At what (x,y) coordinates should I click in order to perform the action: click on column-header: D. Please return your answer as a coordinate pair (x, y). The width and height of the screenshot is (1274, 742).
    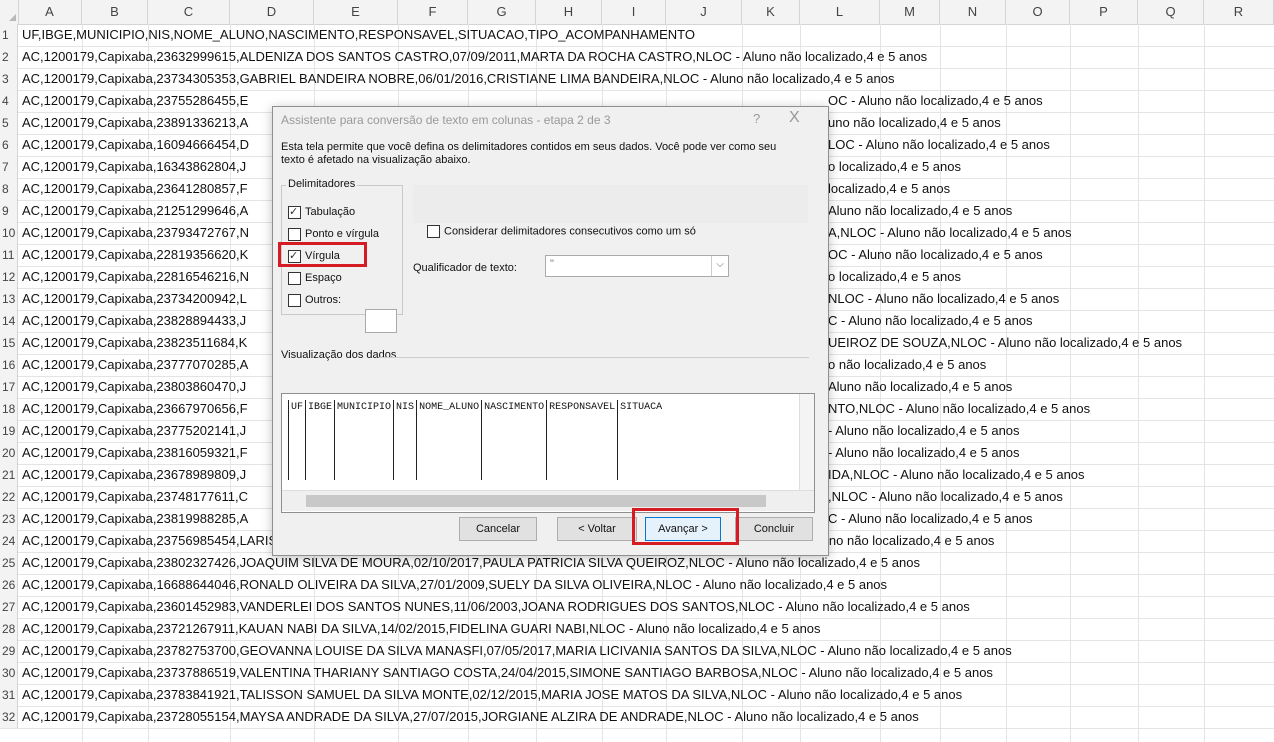
    Looking at the image, I should click on (272, 12).